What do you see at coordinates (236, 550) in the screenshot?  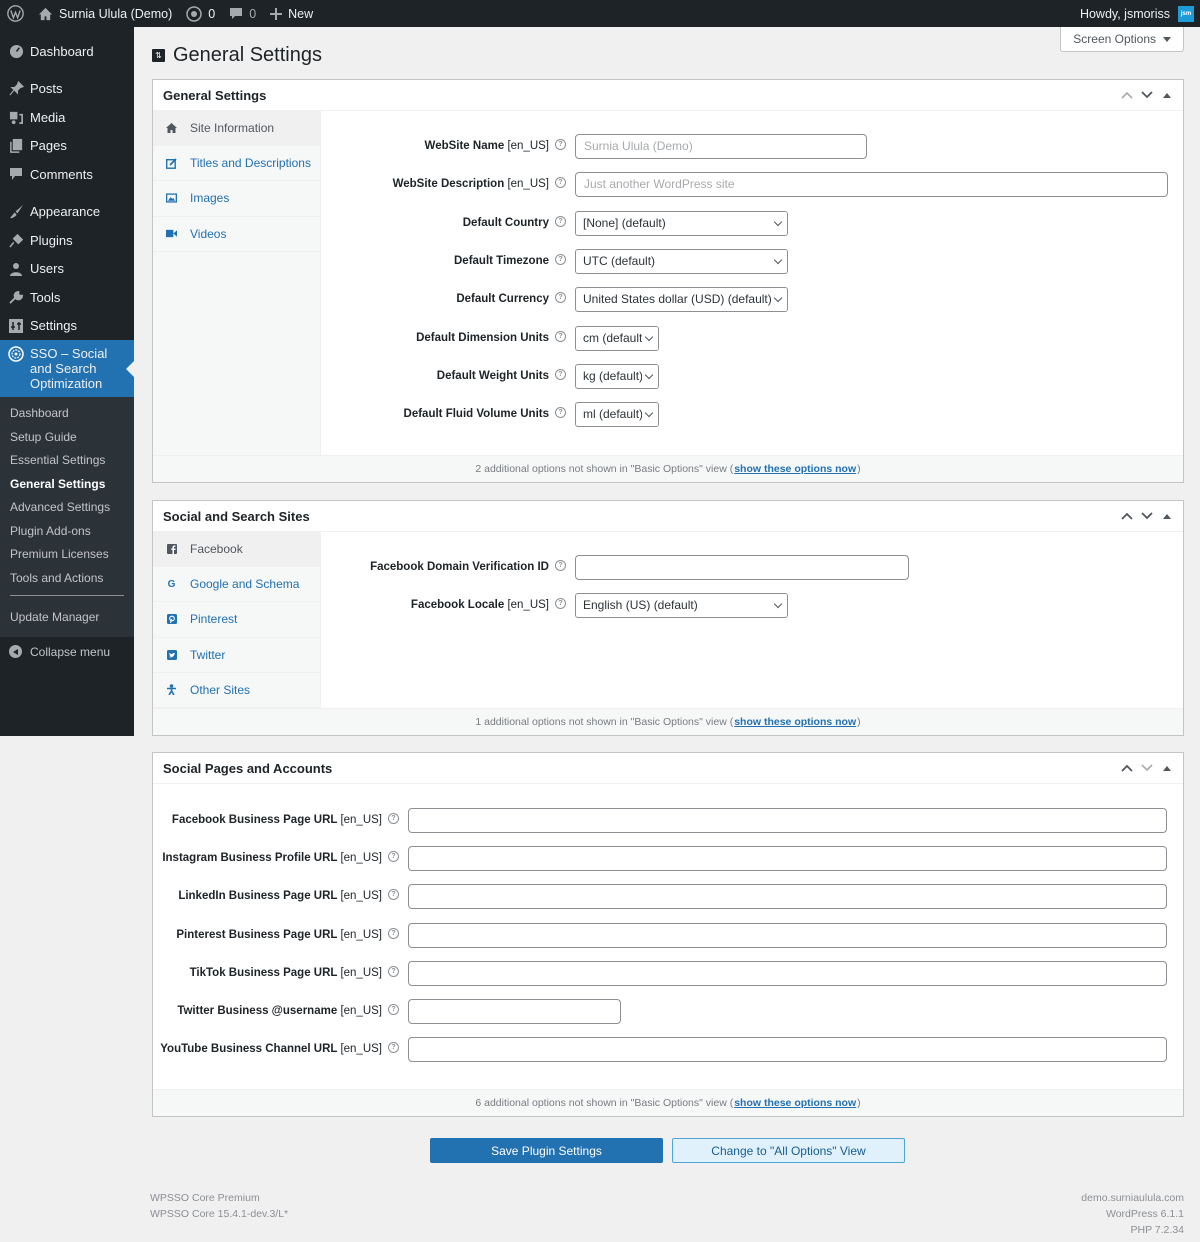 I see `tab-facebook: Facebook` at bounding box center [236, 550].